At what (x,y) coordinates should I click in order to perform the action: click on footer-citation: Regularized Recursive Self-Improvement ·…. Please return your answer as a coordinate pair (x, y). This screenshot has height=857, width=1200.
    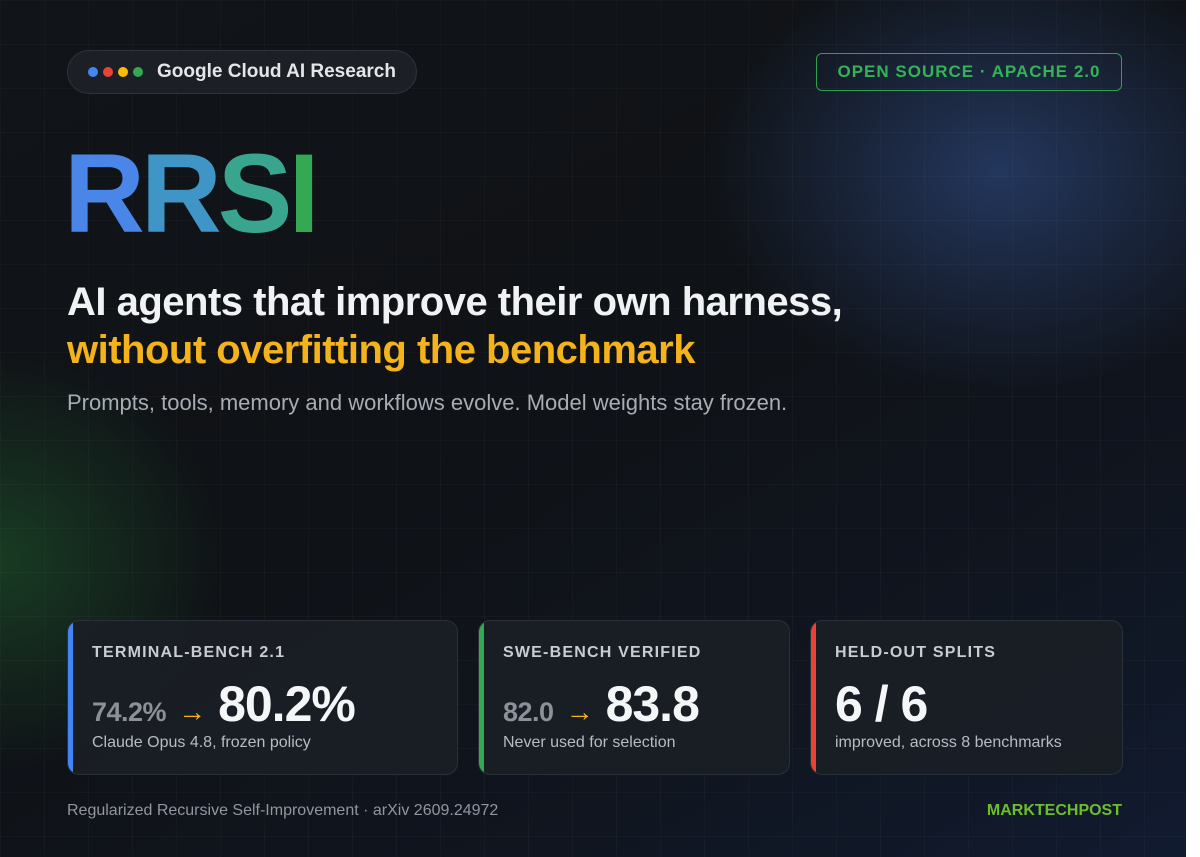
    Looking at the image, I should click on (283, 810).